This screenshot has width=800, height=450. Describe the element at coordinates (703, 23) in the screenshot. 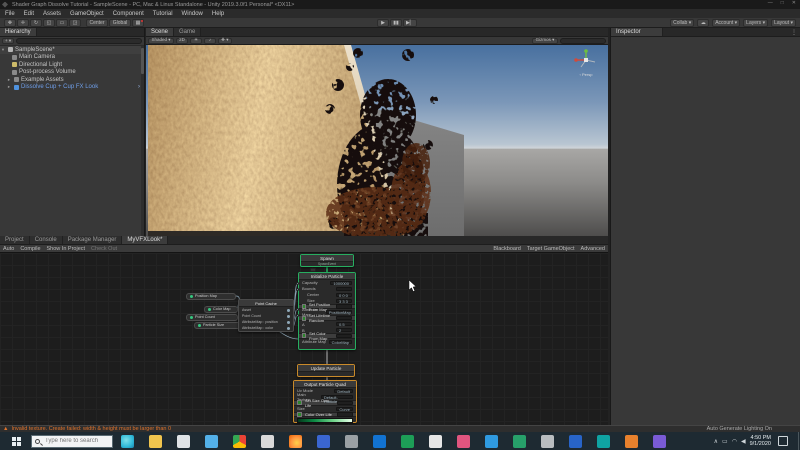

I see `cloud-icon: ☁` at that location.